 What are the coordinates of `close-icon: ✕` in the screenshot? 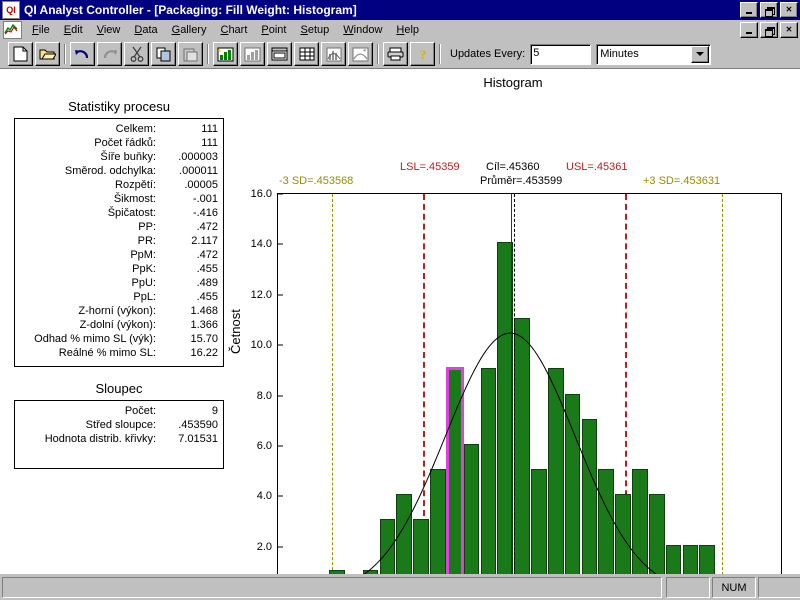 It's located at (789, 9).